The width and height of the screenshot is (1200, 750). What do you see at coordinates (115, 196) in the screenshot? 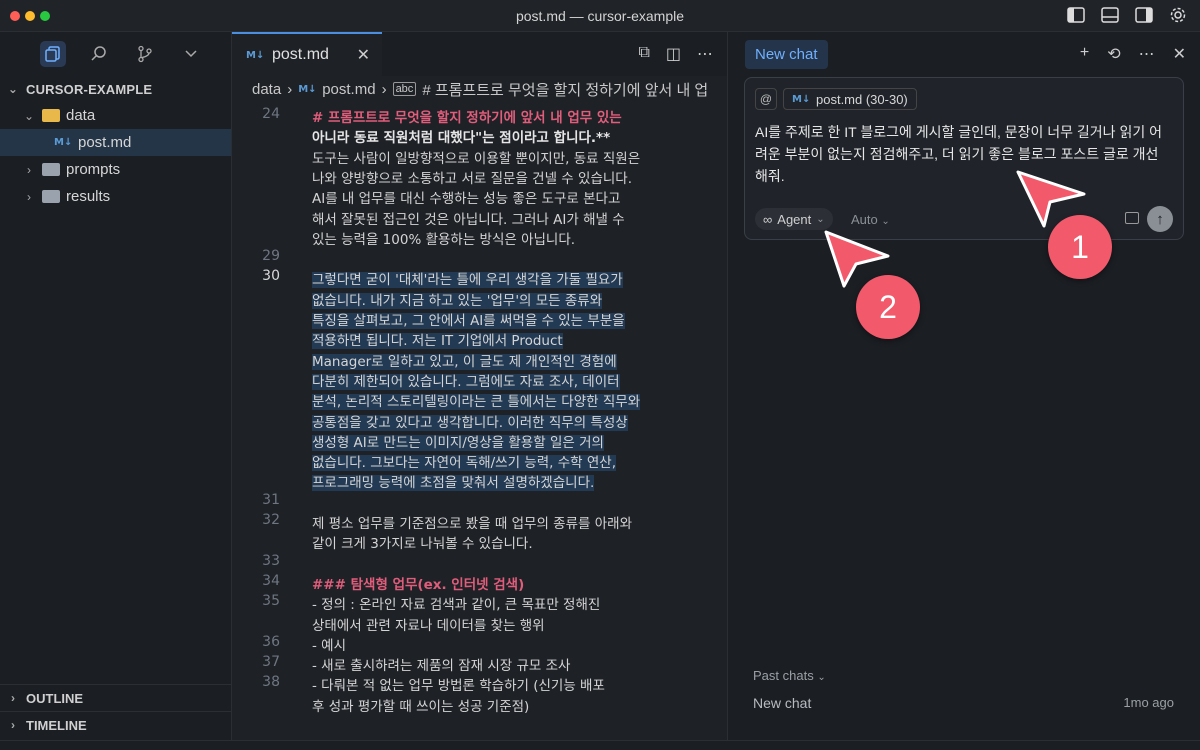
I see `tree-item-results: › results` at bounding box center [115, 196].